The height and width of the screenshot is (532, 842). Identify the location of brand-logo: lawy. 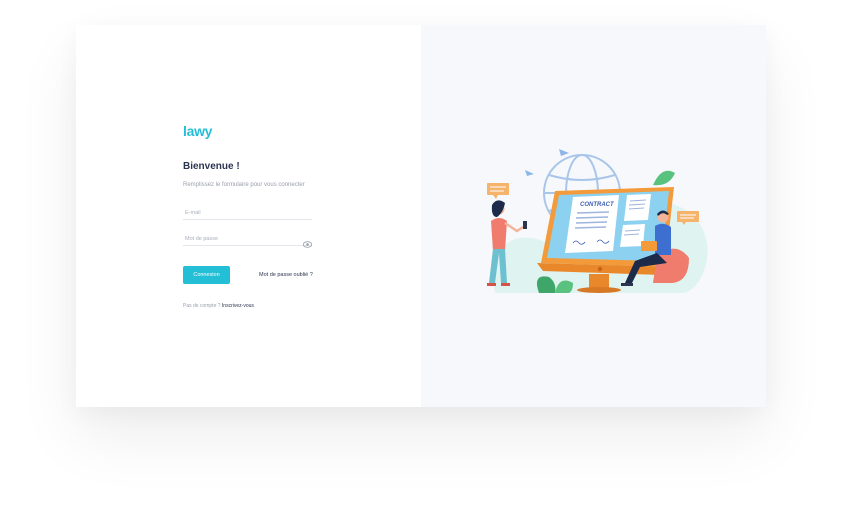
(198, 131).